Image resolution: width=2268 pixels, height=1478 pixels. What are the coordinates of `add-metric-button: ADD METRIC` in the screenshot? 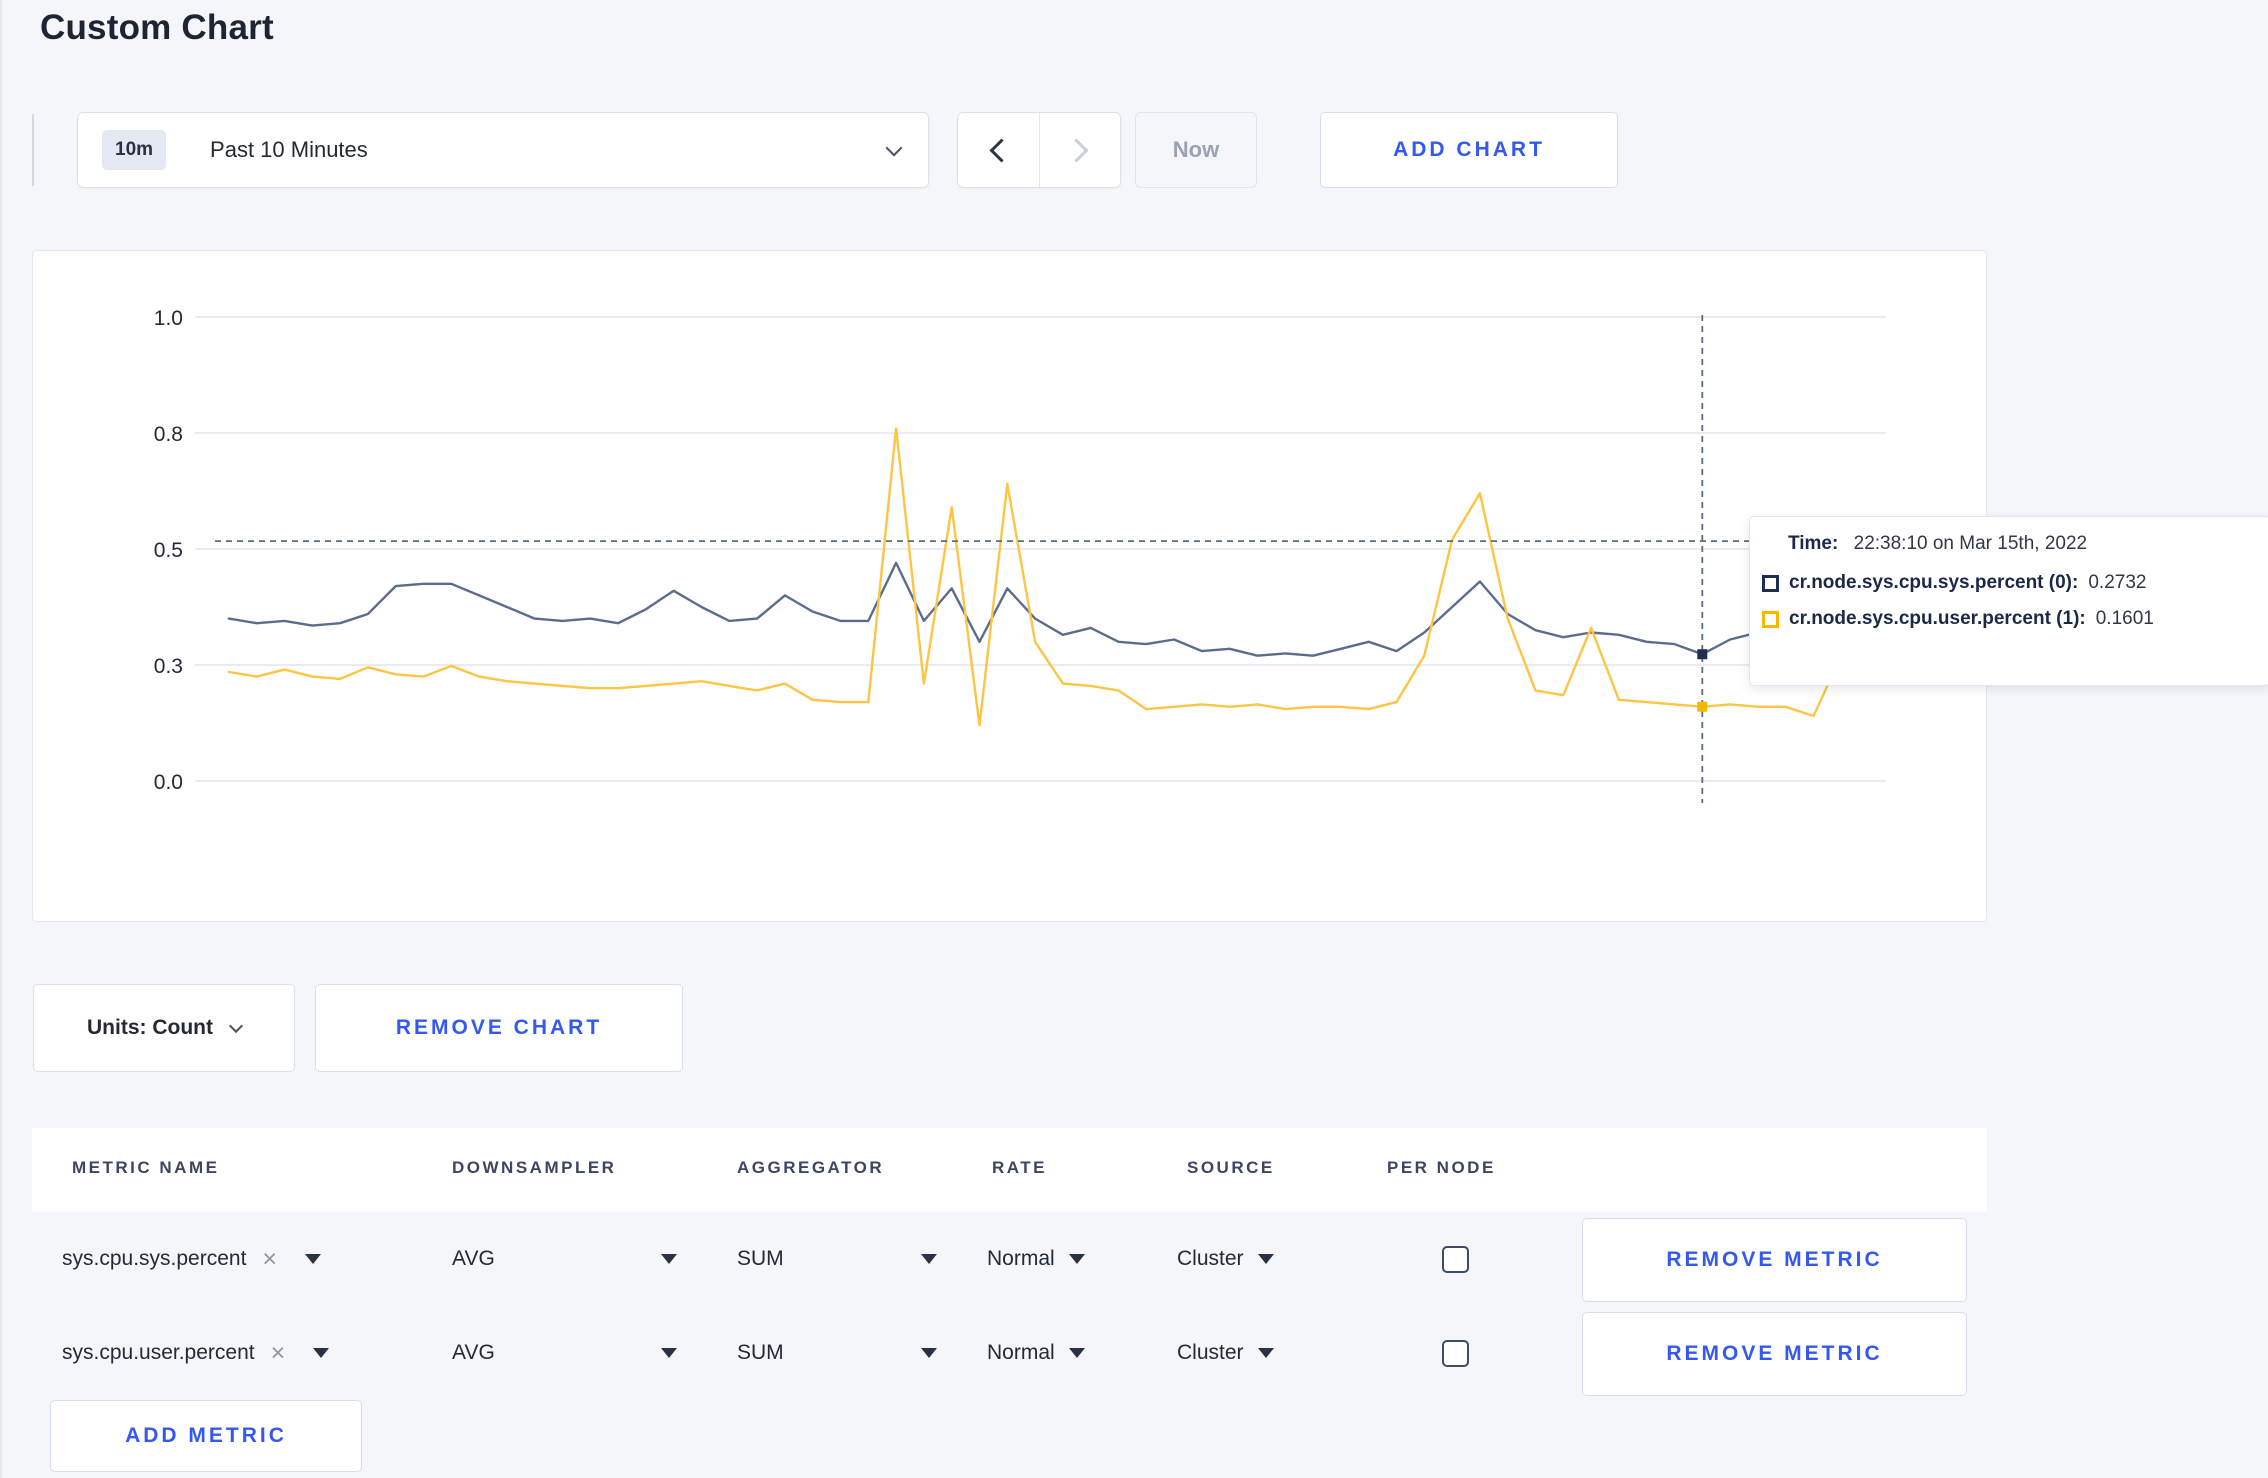 It's located at (206, 1436).